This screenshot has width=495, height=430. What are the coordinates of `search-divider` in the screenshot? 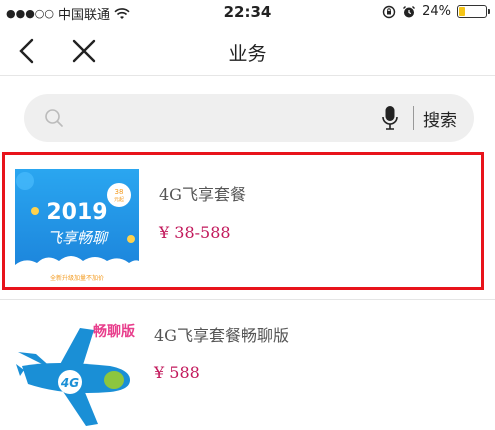 It's located at (413, 118).